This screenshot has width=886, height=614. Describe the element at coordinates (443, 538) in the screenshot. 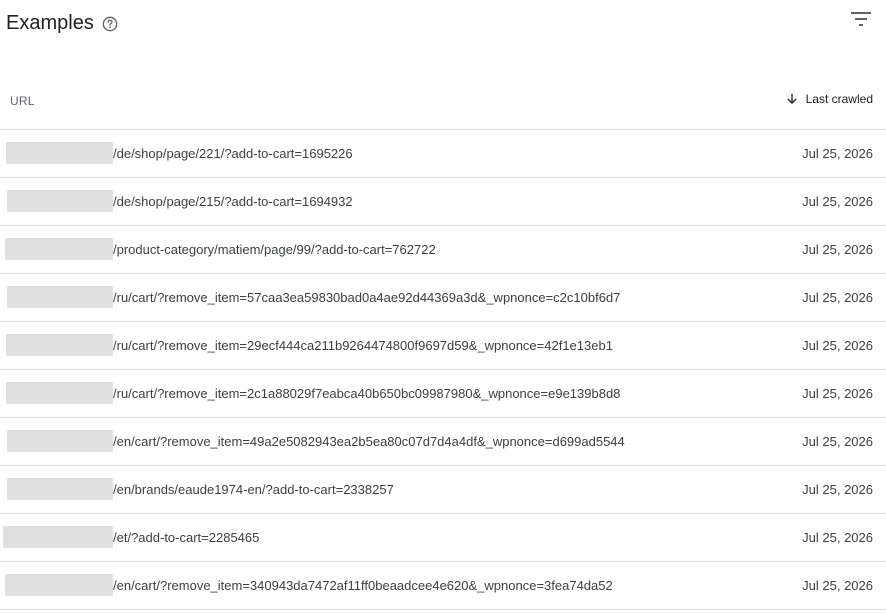

I see `table-row: /et/?add-to-cart=2285465 Jul 25, 2026` at that location.